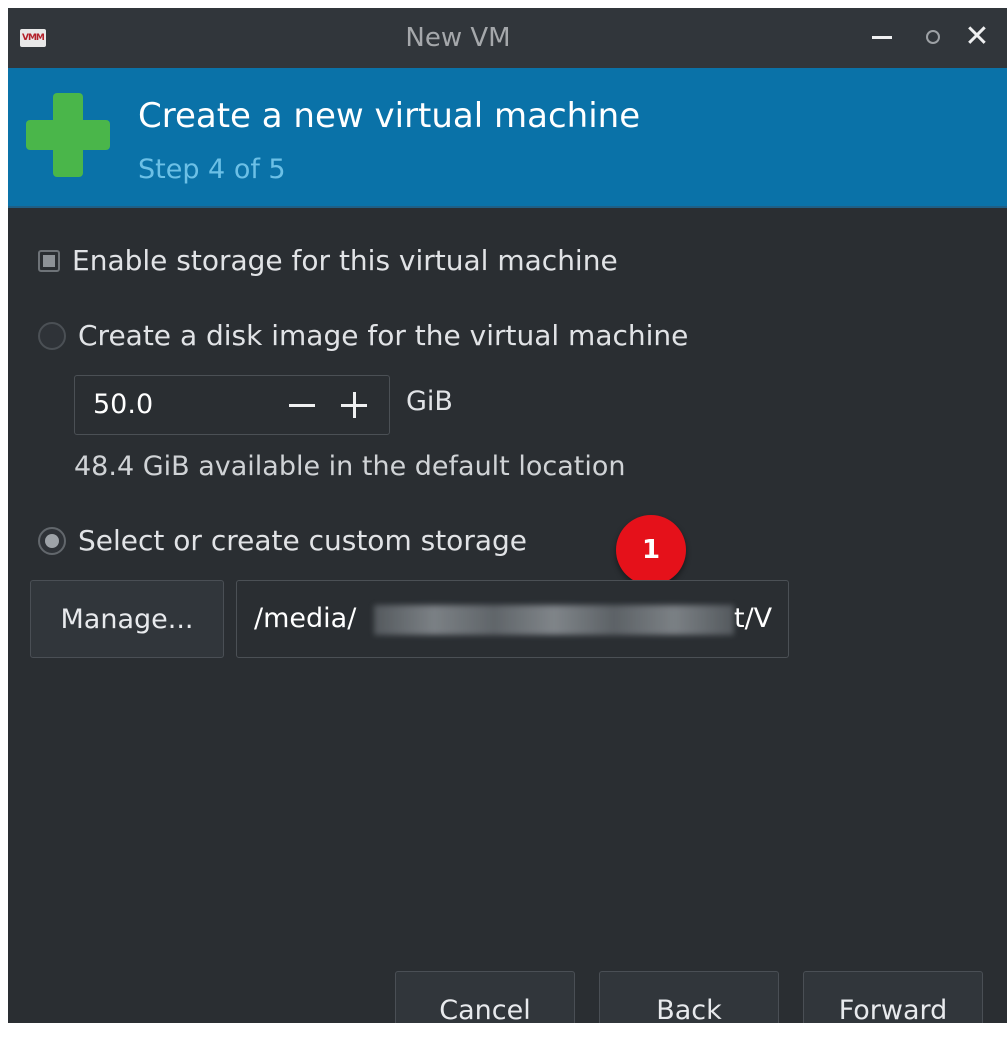 This screenshot has width=1007, height=1050. I want to click on minimize-icon, so click(883, 37).